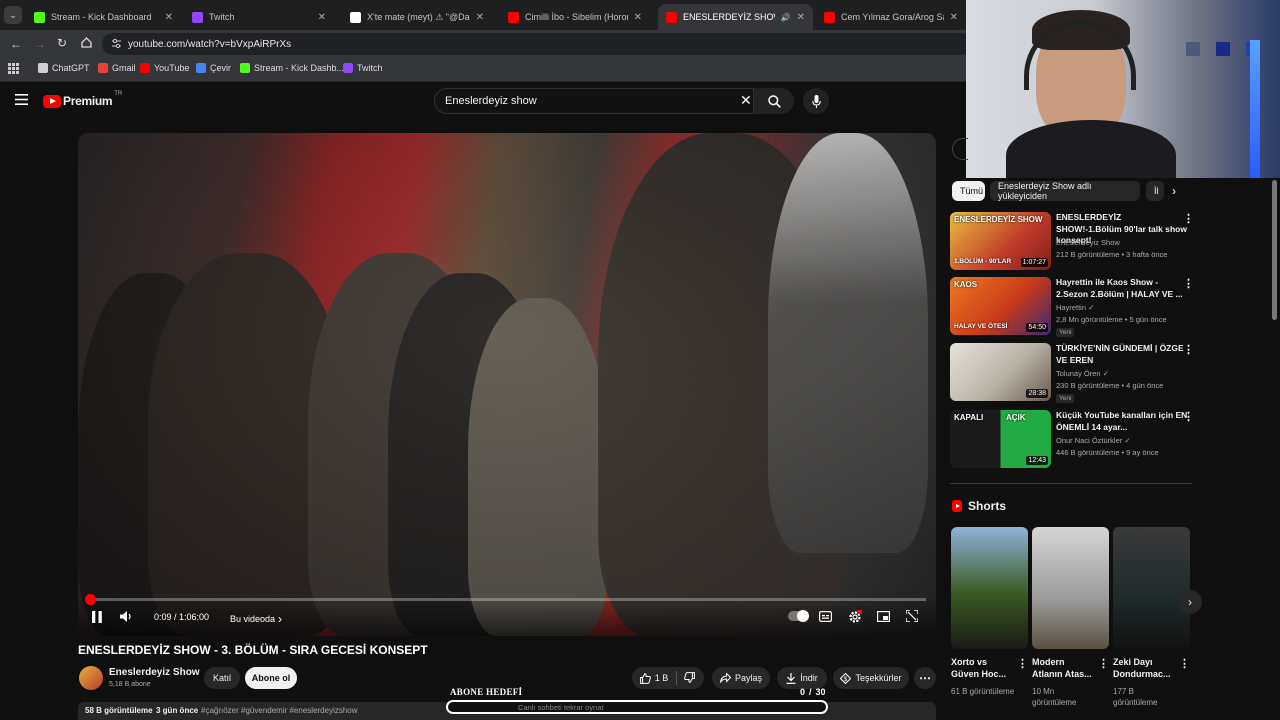 Image resolution: width=1280 pixels, height=720 pixels. Describe the element at coordinates (417, 17) in the screenshot. I see `browser-tab: X'te mate (meyt) ⚠ "@Dankm ✕` at that location.